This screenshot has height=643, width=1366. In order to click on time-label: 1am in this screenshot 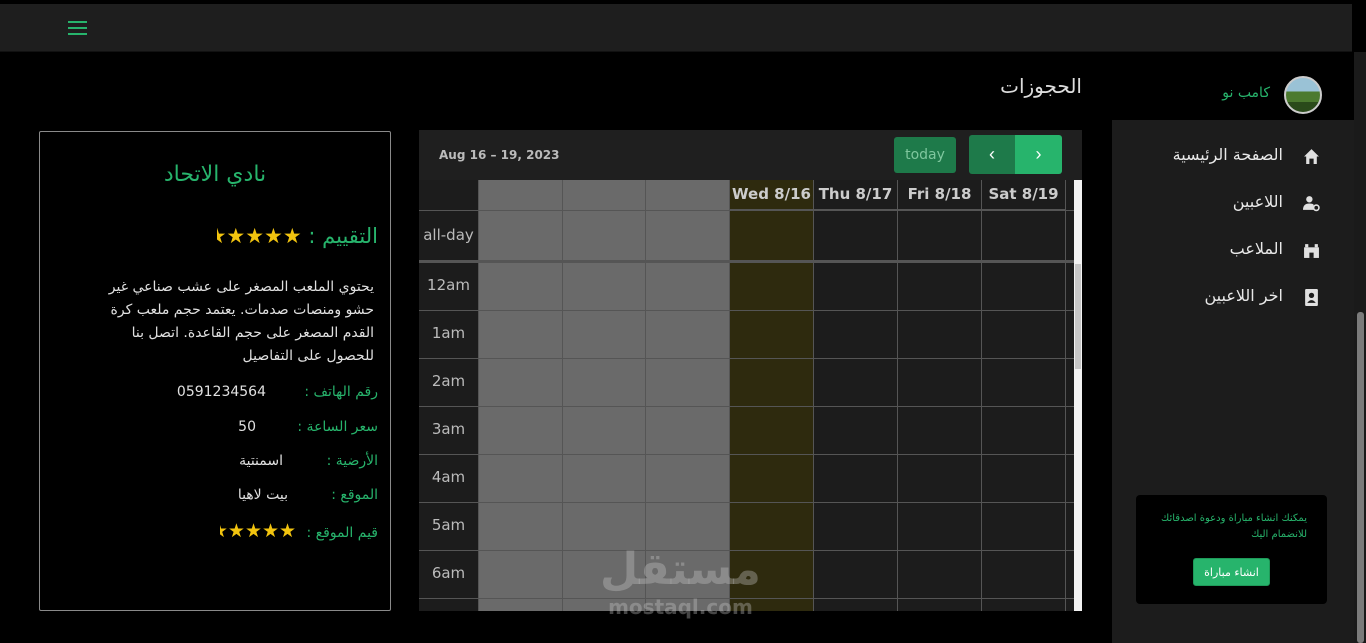, I will do `click(448, 333)`.